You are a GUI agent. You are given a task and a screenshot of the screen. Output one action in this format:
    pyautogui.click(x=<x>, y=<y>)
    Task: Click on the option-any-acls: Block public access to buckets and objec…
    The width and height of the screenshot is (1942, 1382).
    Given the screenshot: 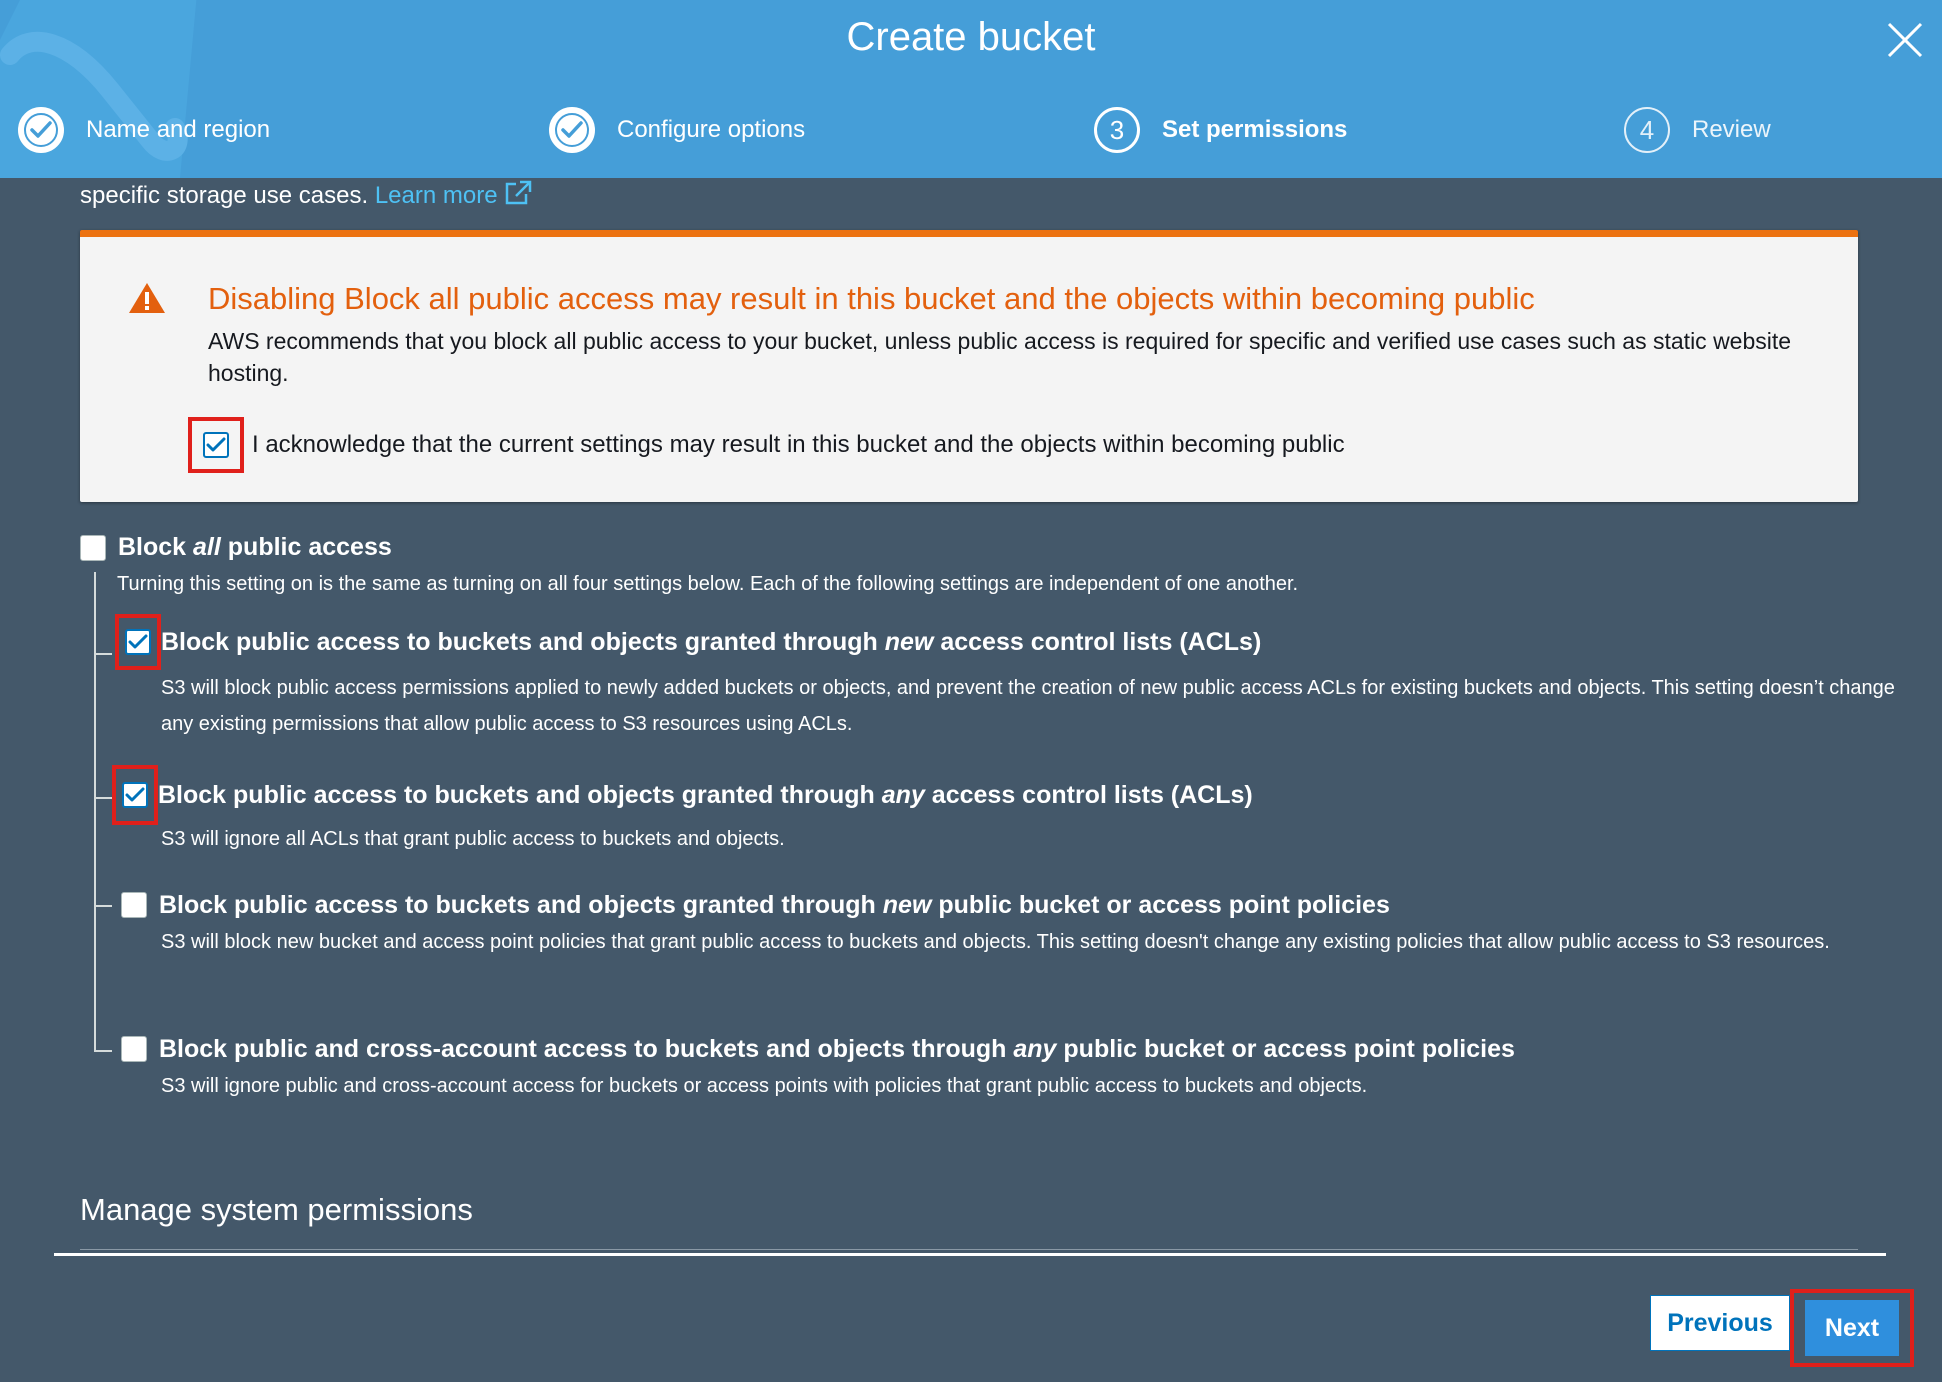 What is the action you would take?
    pyautogui.click(x=1006, y=811)
    